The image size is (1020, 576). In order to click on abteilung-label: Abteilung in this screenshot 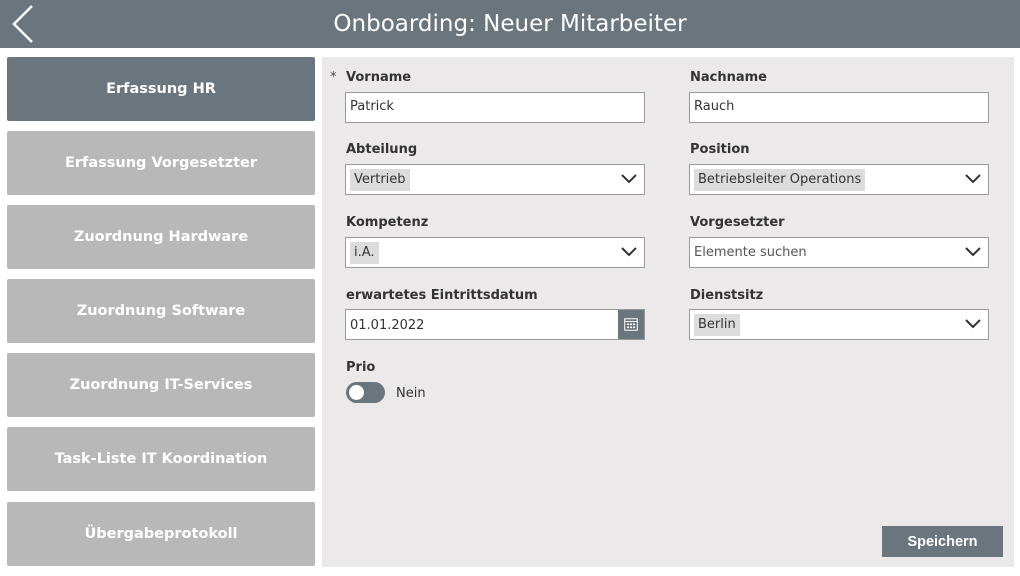, I will do `click(382, 149)`.